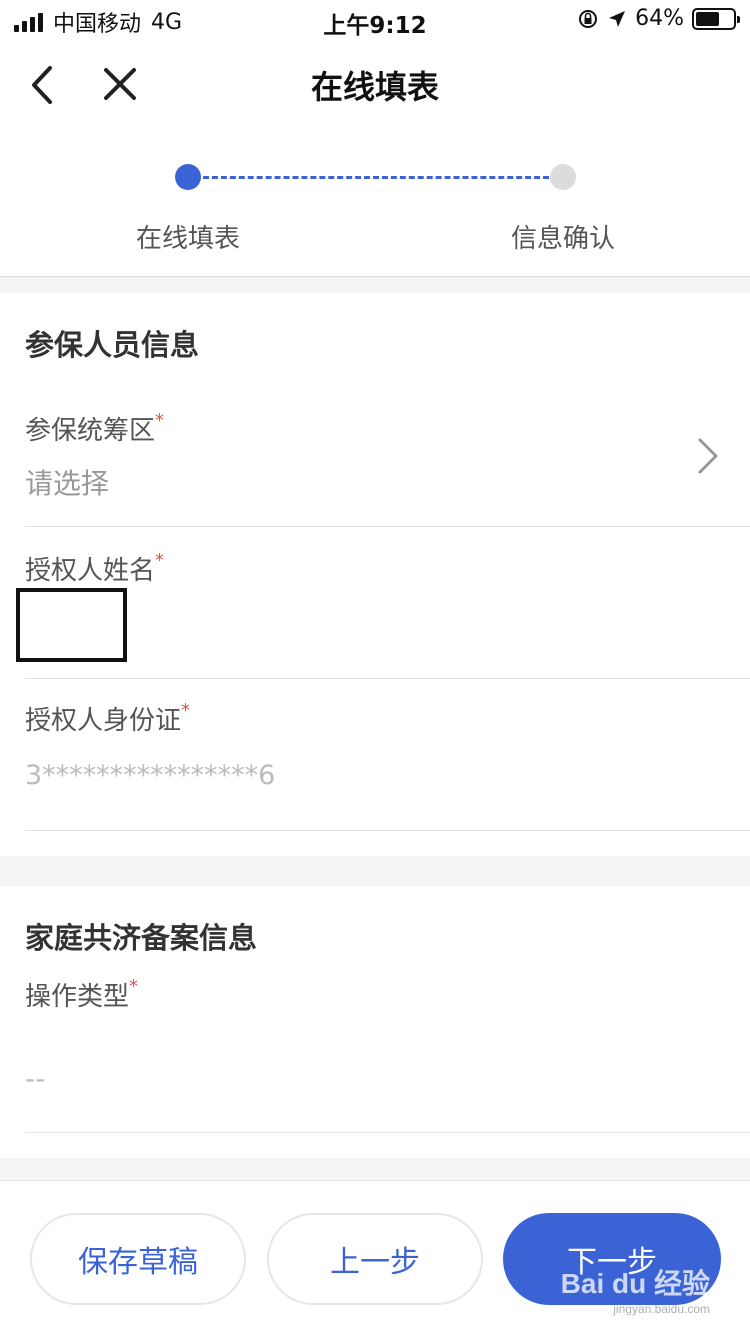  I want to click on section-title-family: 家庭共济备案信息, so click(141, 938).